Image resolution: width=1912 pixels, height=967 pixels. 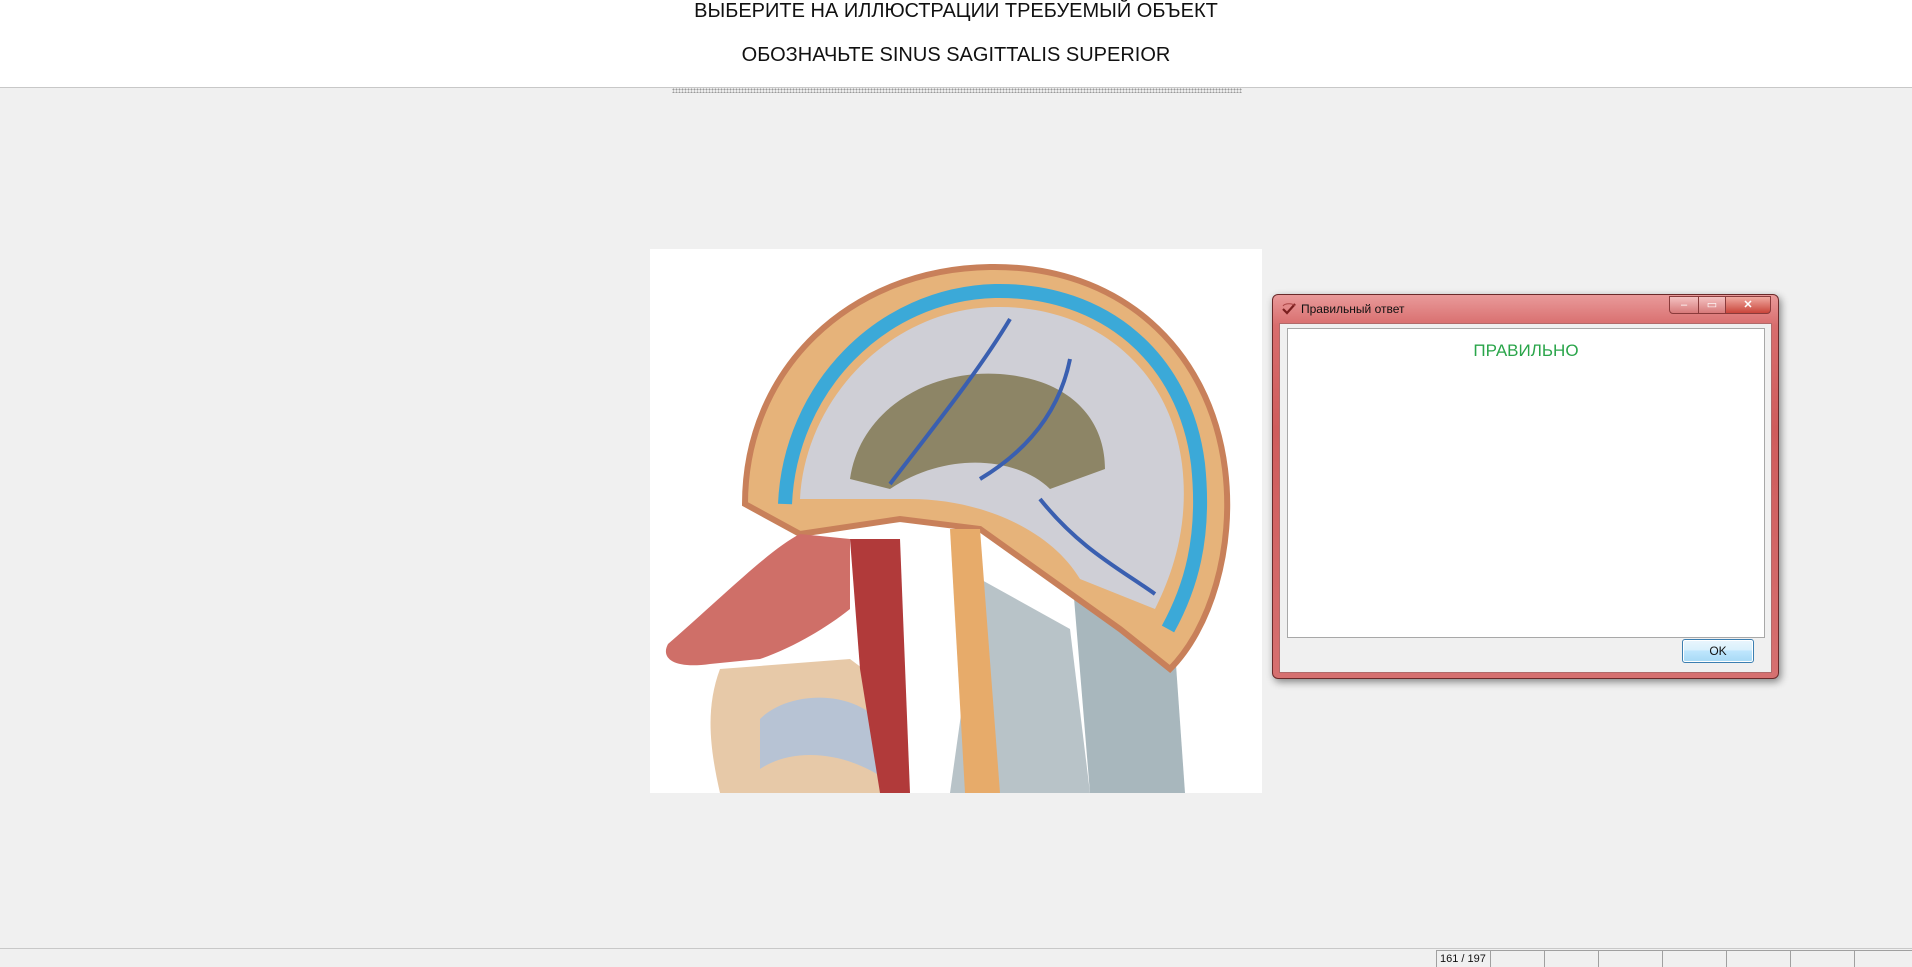 I want to click on dialog-title: Правильный ответ, so click(x=1353, y=309).